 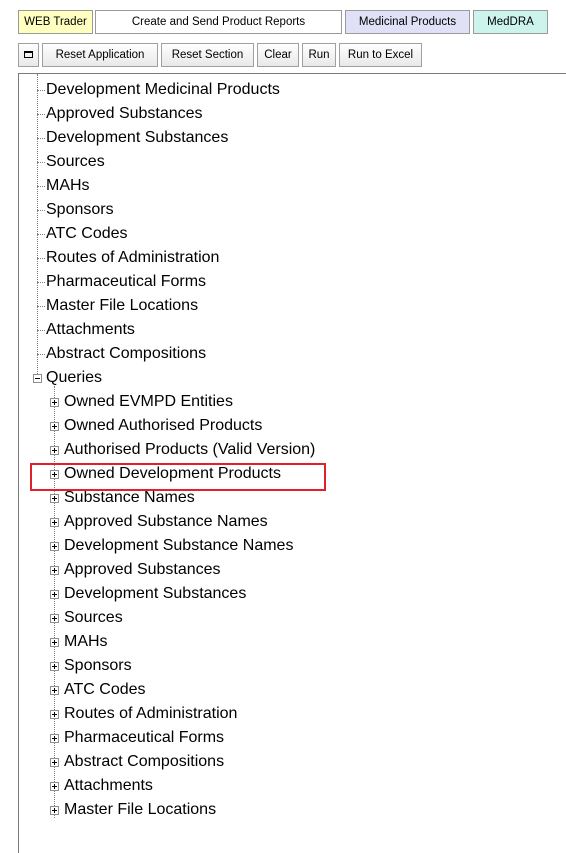 I want to click on collapse-icon, so click(x=37, y=378).